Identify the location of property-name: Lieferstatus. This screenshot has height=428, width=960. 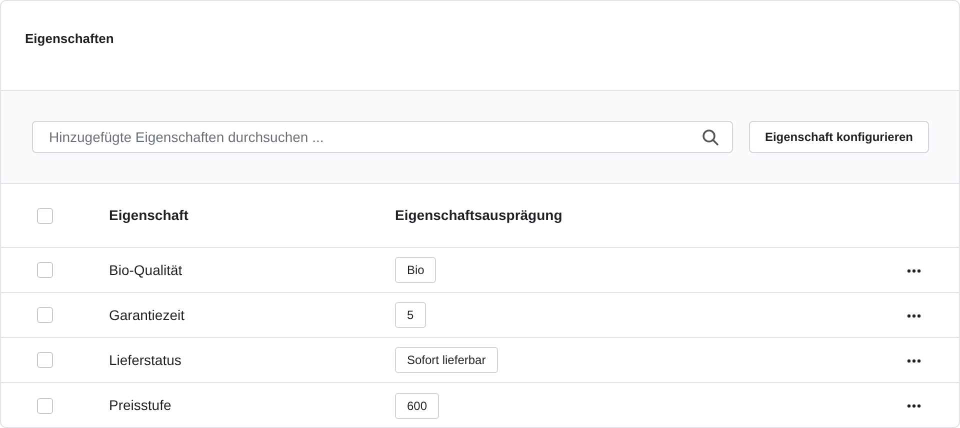
(145, 360).